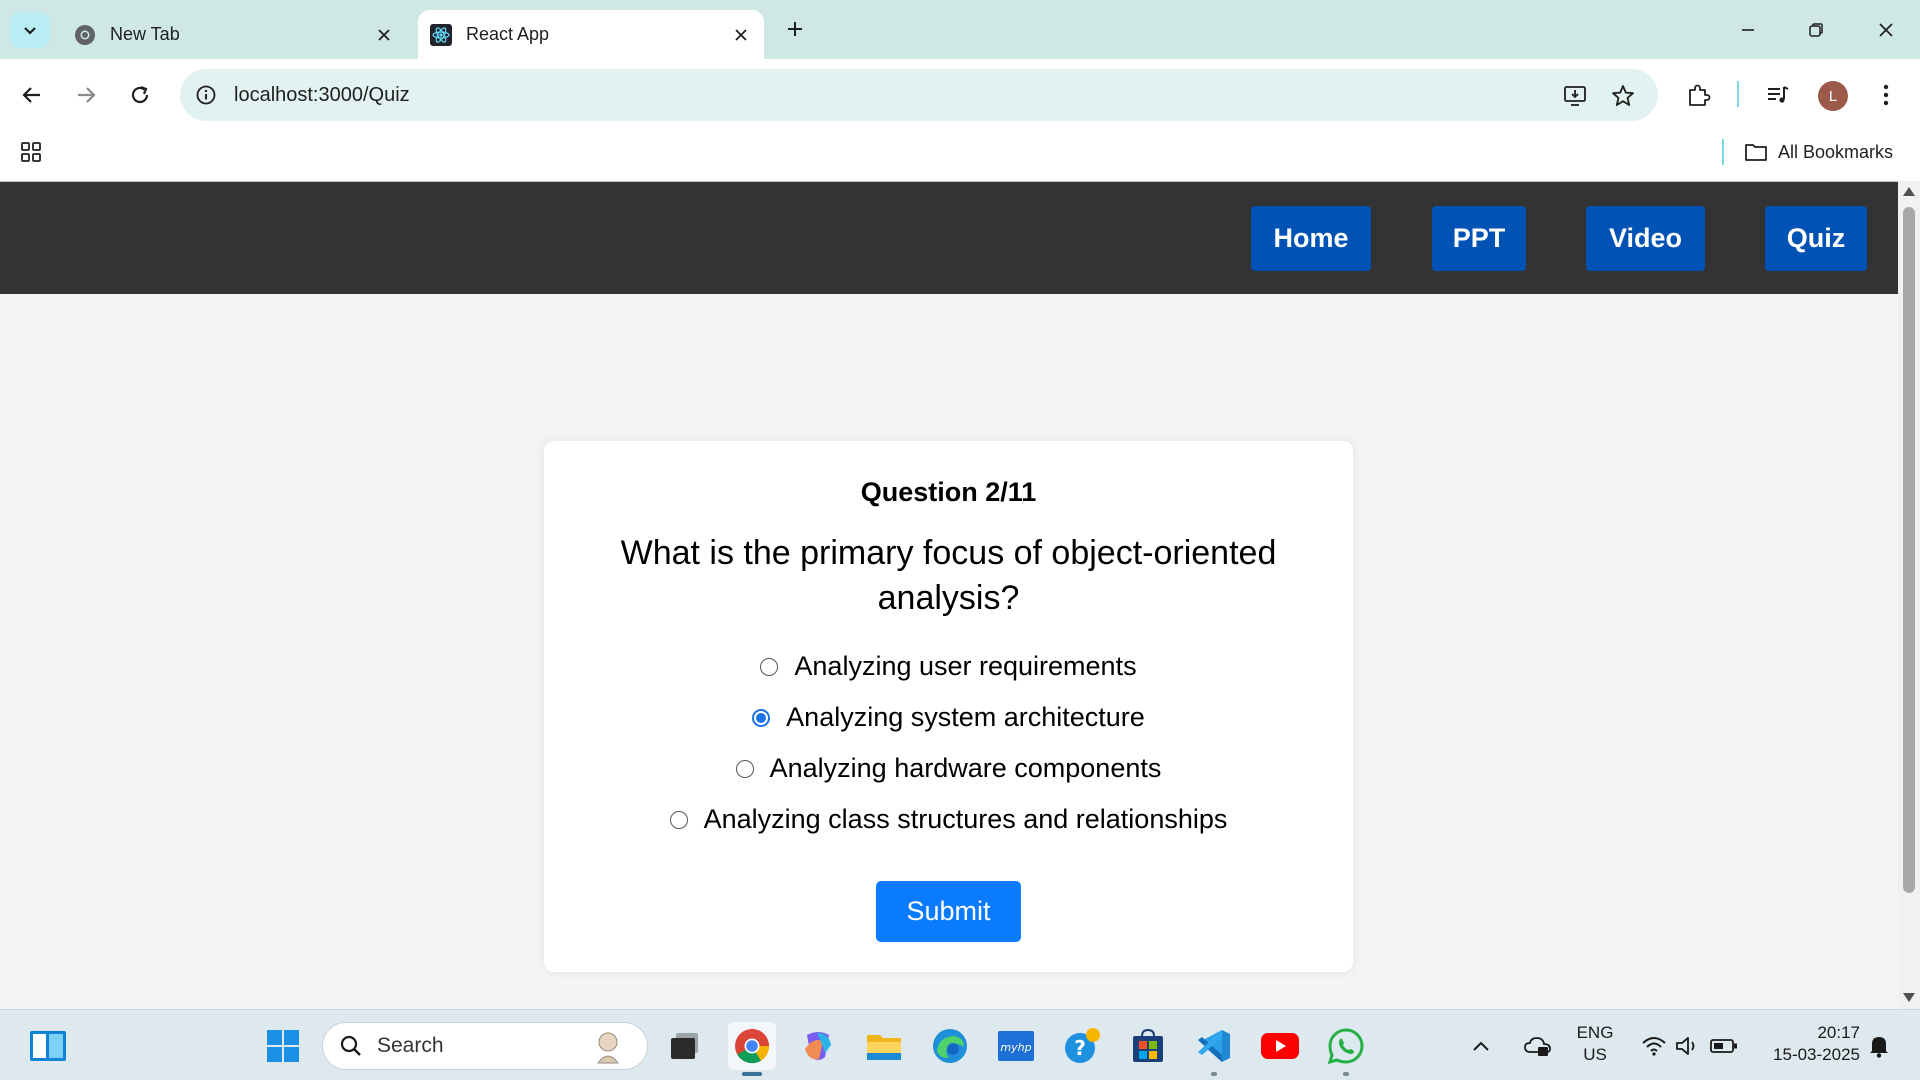 This screenshot has height=1080, width=1920. Describe the element at coordinates (1816, 238) in the screenshot. I see `nav-quiz-button: Quiz` at that location.